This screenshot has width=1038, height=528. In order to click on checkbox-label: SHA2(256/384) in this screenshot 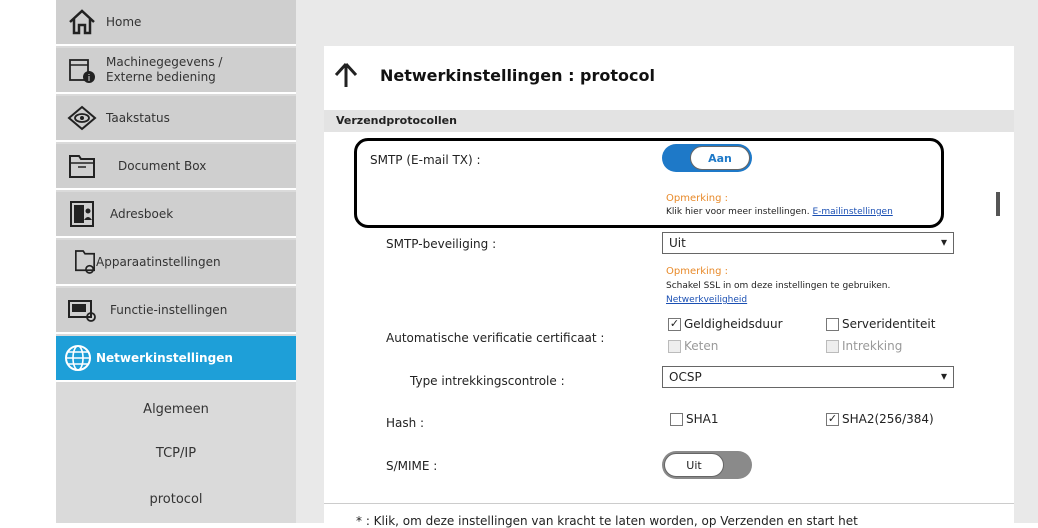, I will do `click(888, 419)`.